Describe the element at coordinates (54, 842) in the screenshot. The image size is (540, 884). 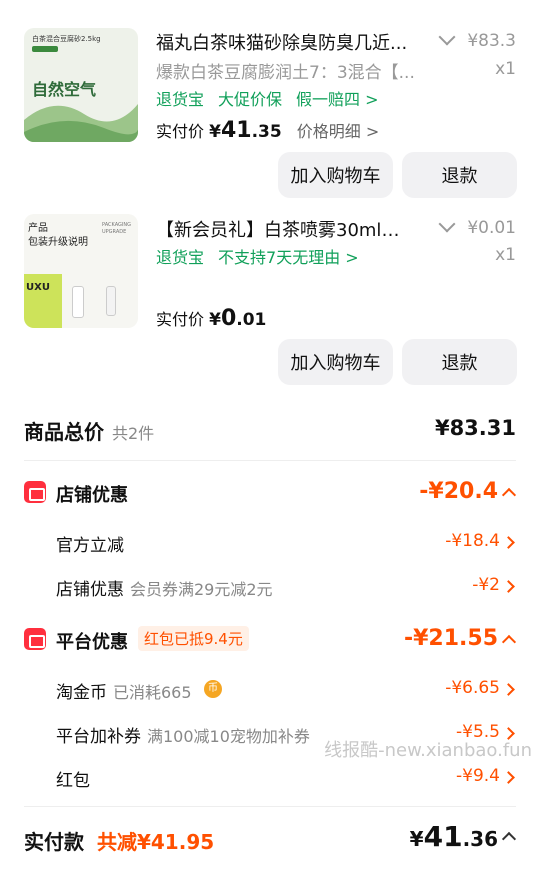
I see `paid-label: 实付款` at that location.